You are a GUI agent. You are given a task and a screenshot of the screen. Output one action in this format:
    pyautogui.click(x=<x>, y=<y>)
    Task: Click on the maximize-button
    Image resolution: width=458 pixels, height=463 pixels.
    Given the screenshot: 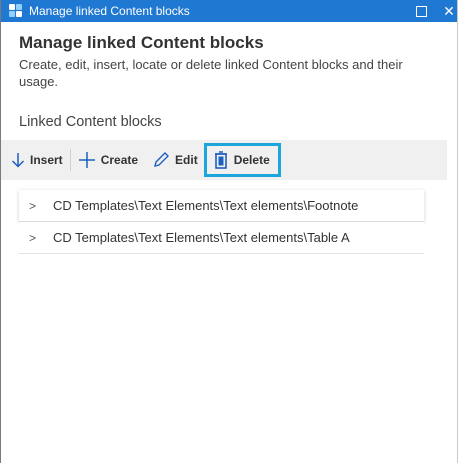 What is the action you would take?
    pyautogui.click(x=421, y=11)
    